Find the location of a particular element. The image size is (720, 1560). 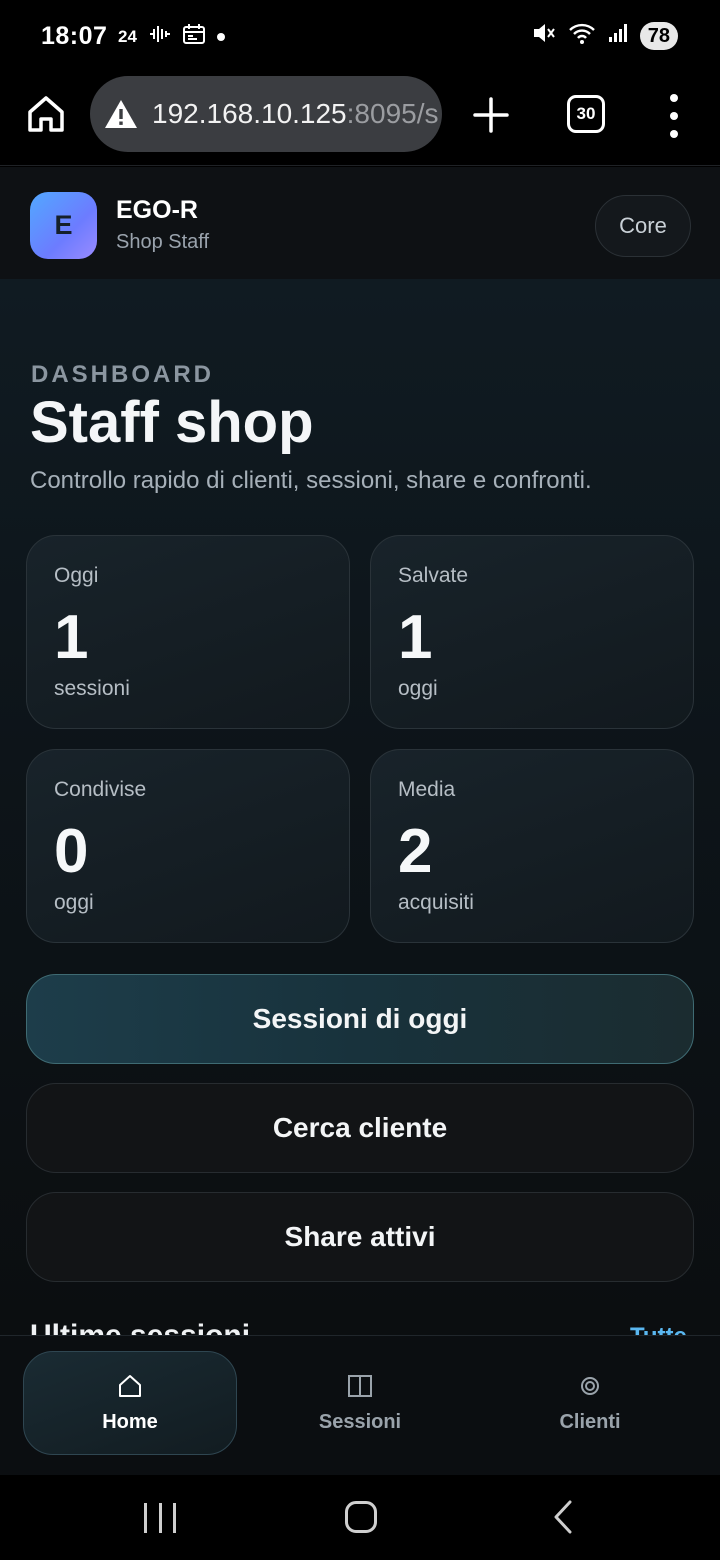

nav-clients: Clienti is located at coordinates (590, 1403).